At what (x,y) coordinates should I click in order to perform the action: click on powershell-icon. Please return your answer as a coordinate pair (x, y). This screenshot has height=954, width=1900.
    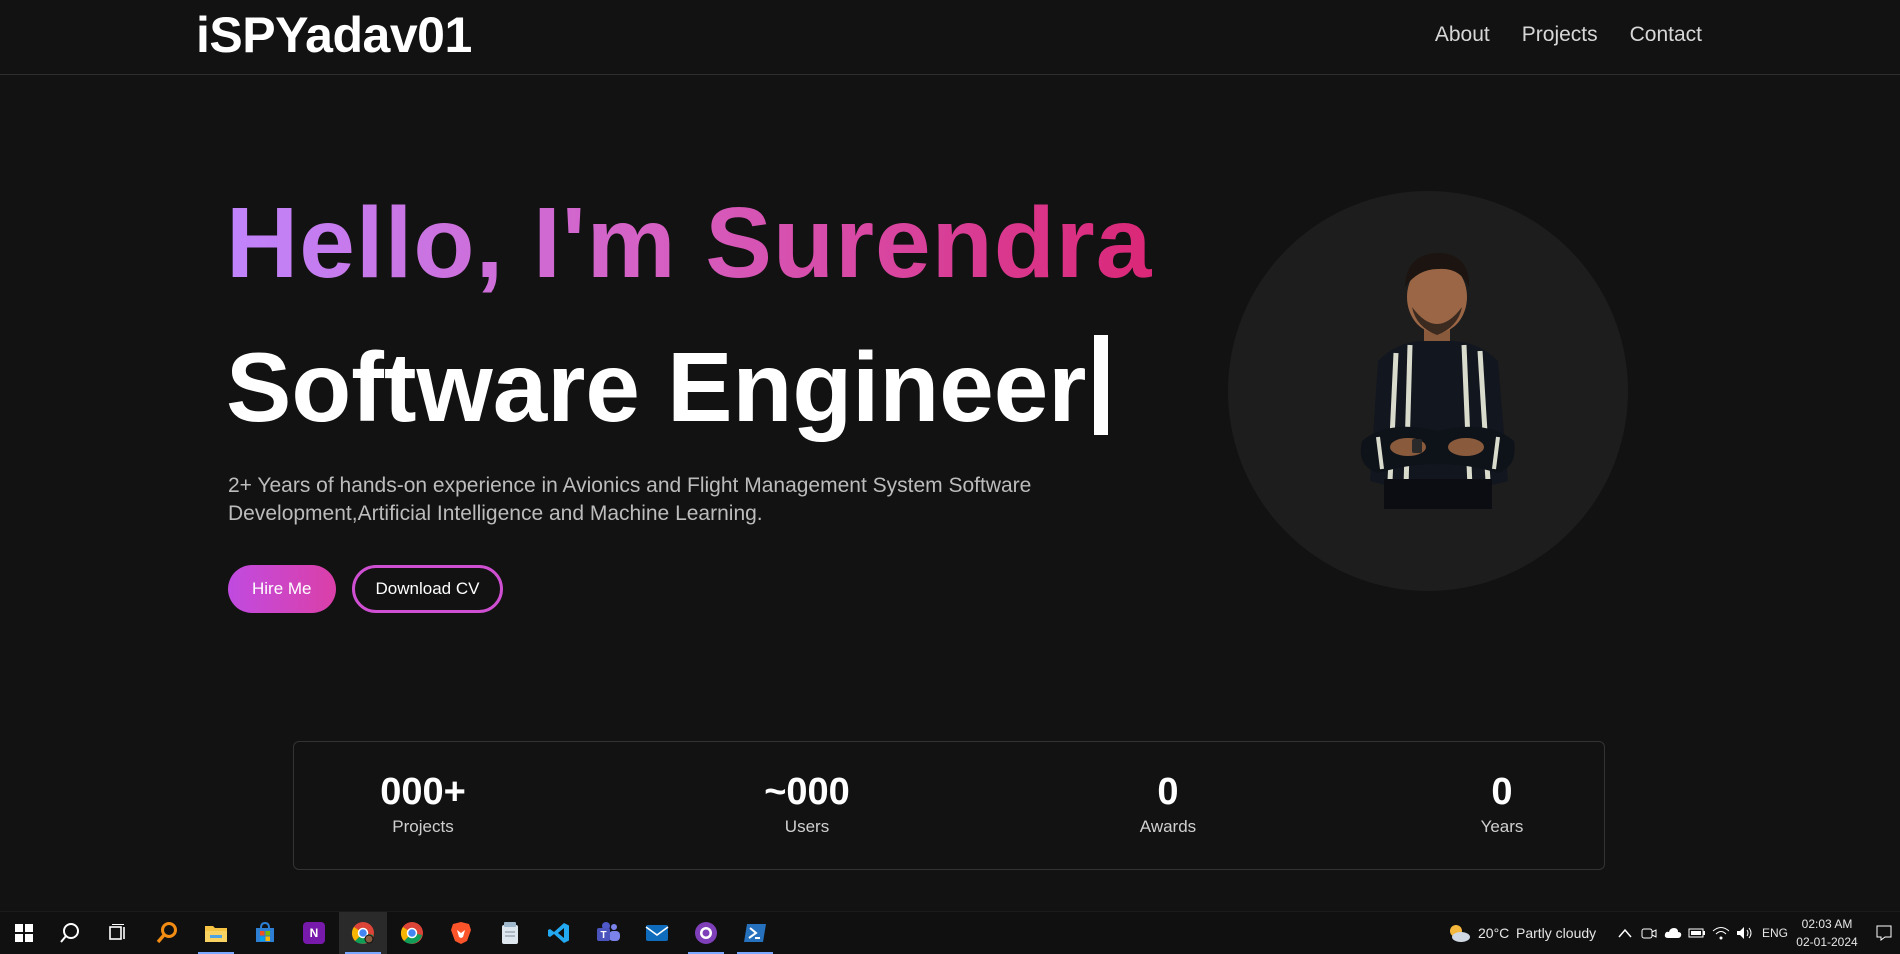
    Looking at the image, I should click on (755, 933).